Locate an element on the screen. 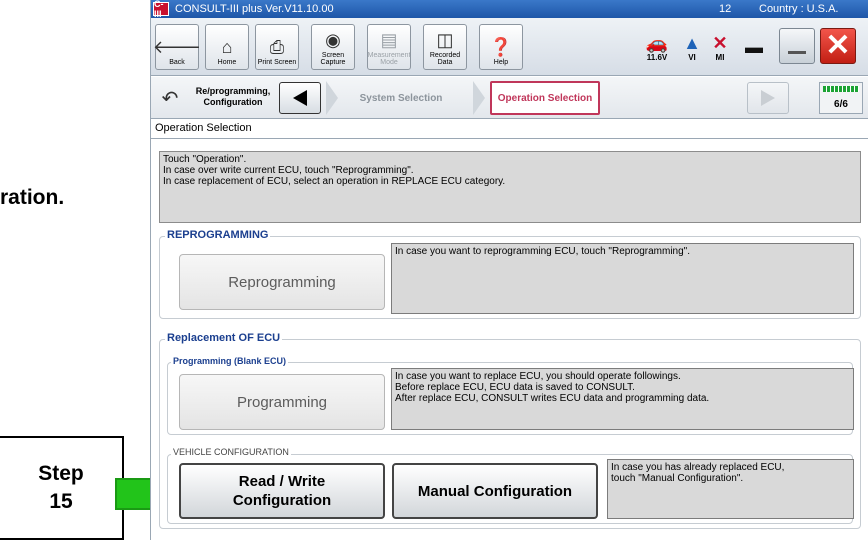 The height and width of the screenshot is (540, 868). print-screen-button: ⎙ Print Screen is located at coordinates (277, 47).